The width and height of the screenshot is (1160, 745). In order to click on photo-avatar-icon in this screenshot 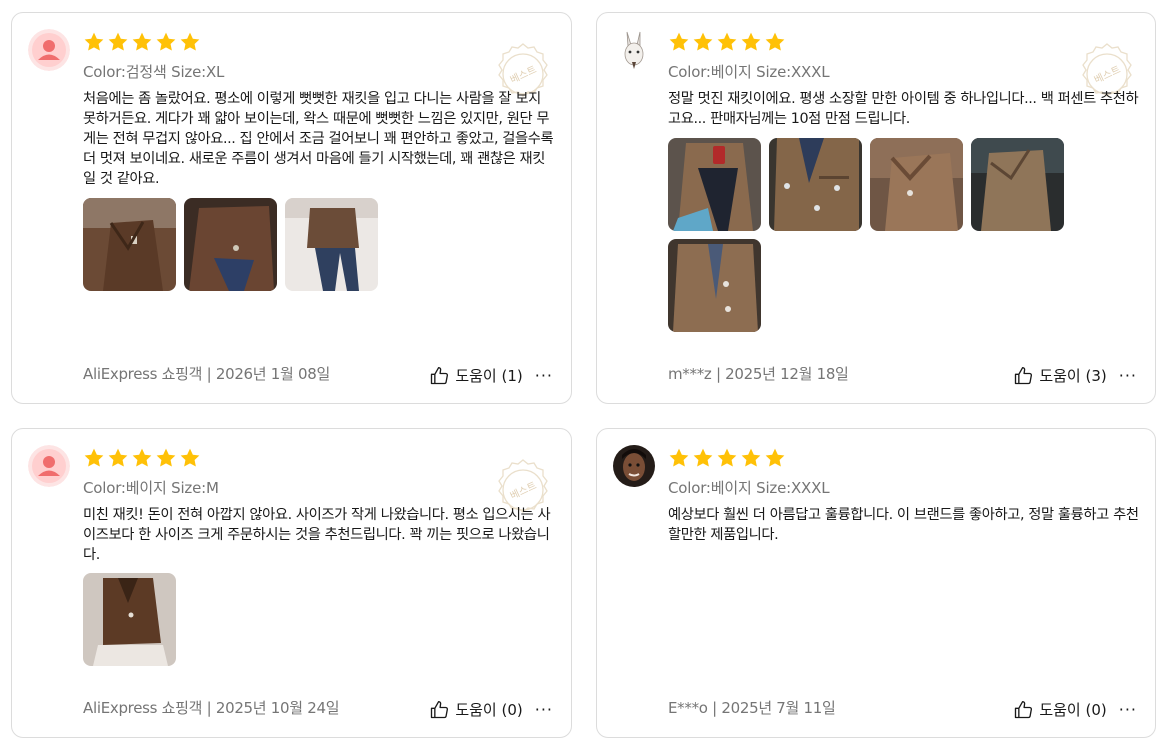, I will do `click(634, 466)`.